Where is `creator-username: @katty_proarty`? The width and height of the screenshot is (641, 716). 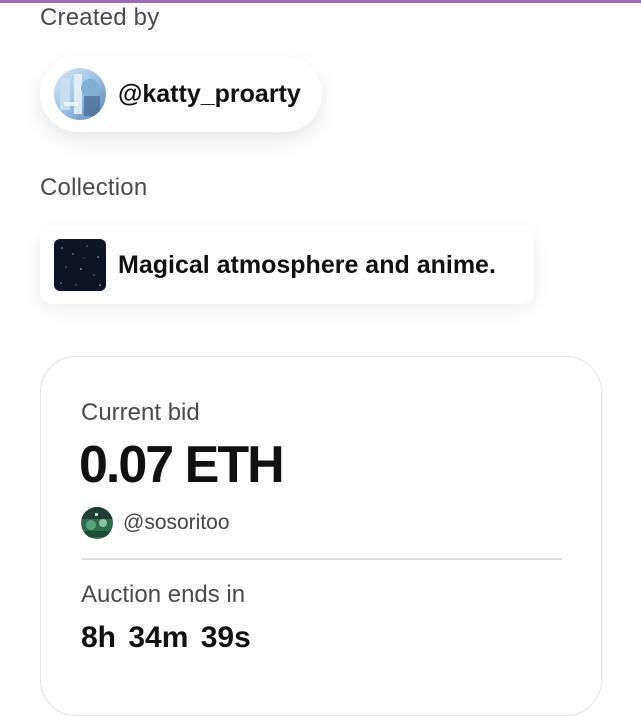 creator-username: @katty_proarty is located at coordinates (209, 93).